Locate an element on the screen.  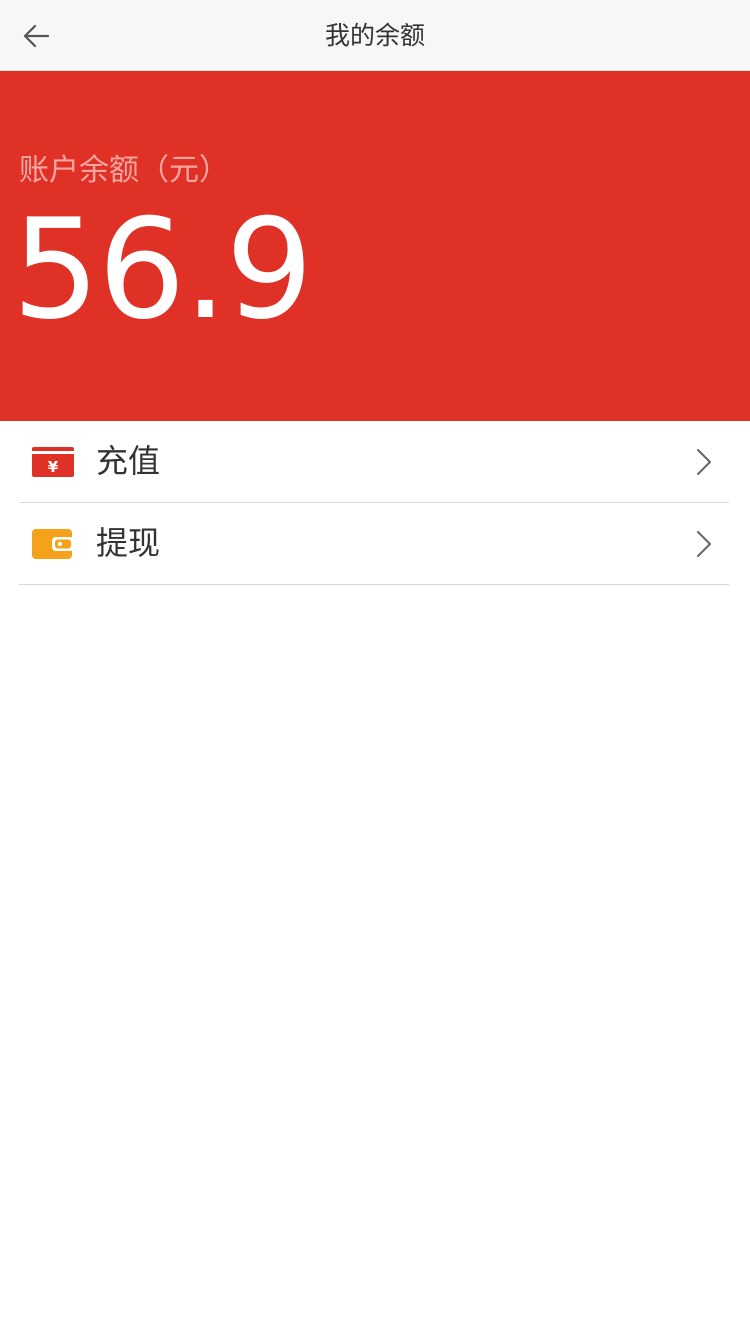
recharge-yuan-card-icon: ¥ is located at coordinates (53, 462).